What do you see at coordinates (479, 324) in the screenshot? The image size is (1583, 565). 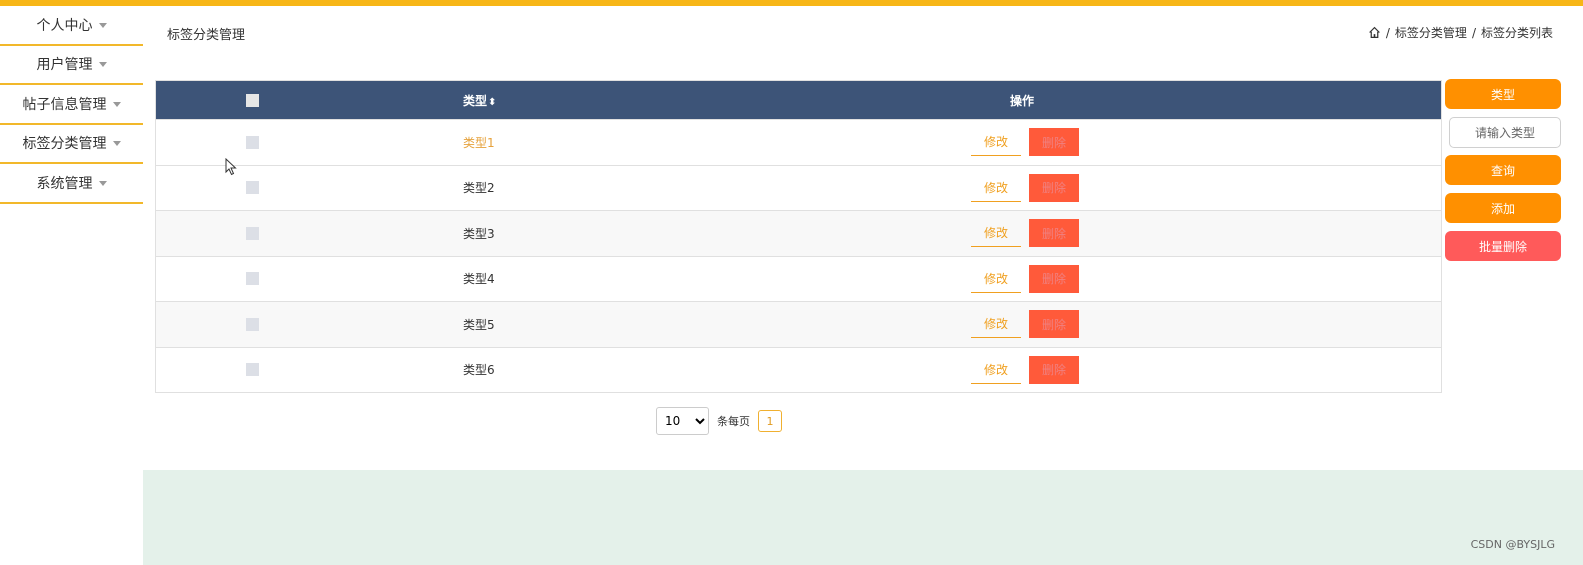 I see `type-cell: 类型5` at bounding box center [479, 324].